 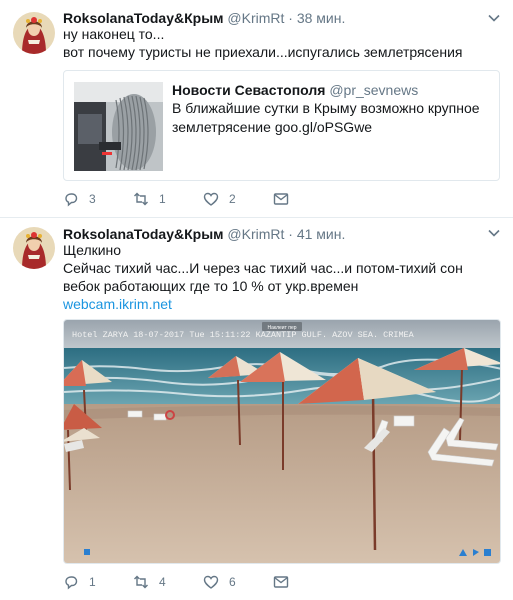 I want to click on like-button: 6, so click(x=219, y=582).